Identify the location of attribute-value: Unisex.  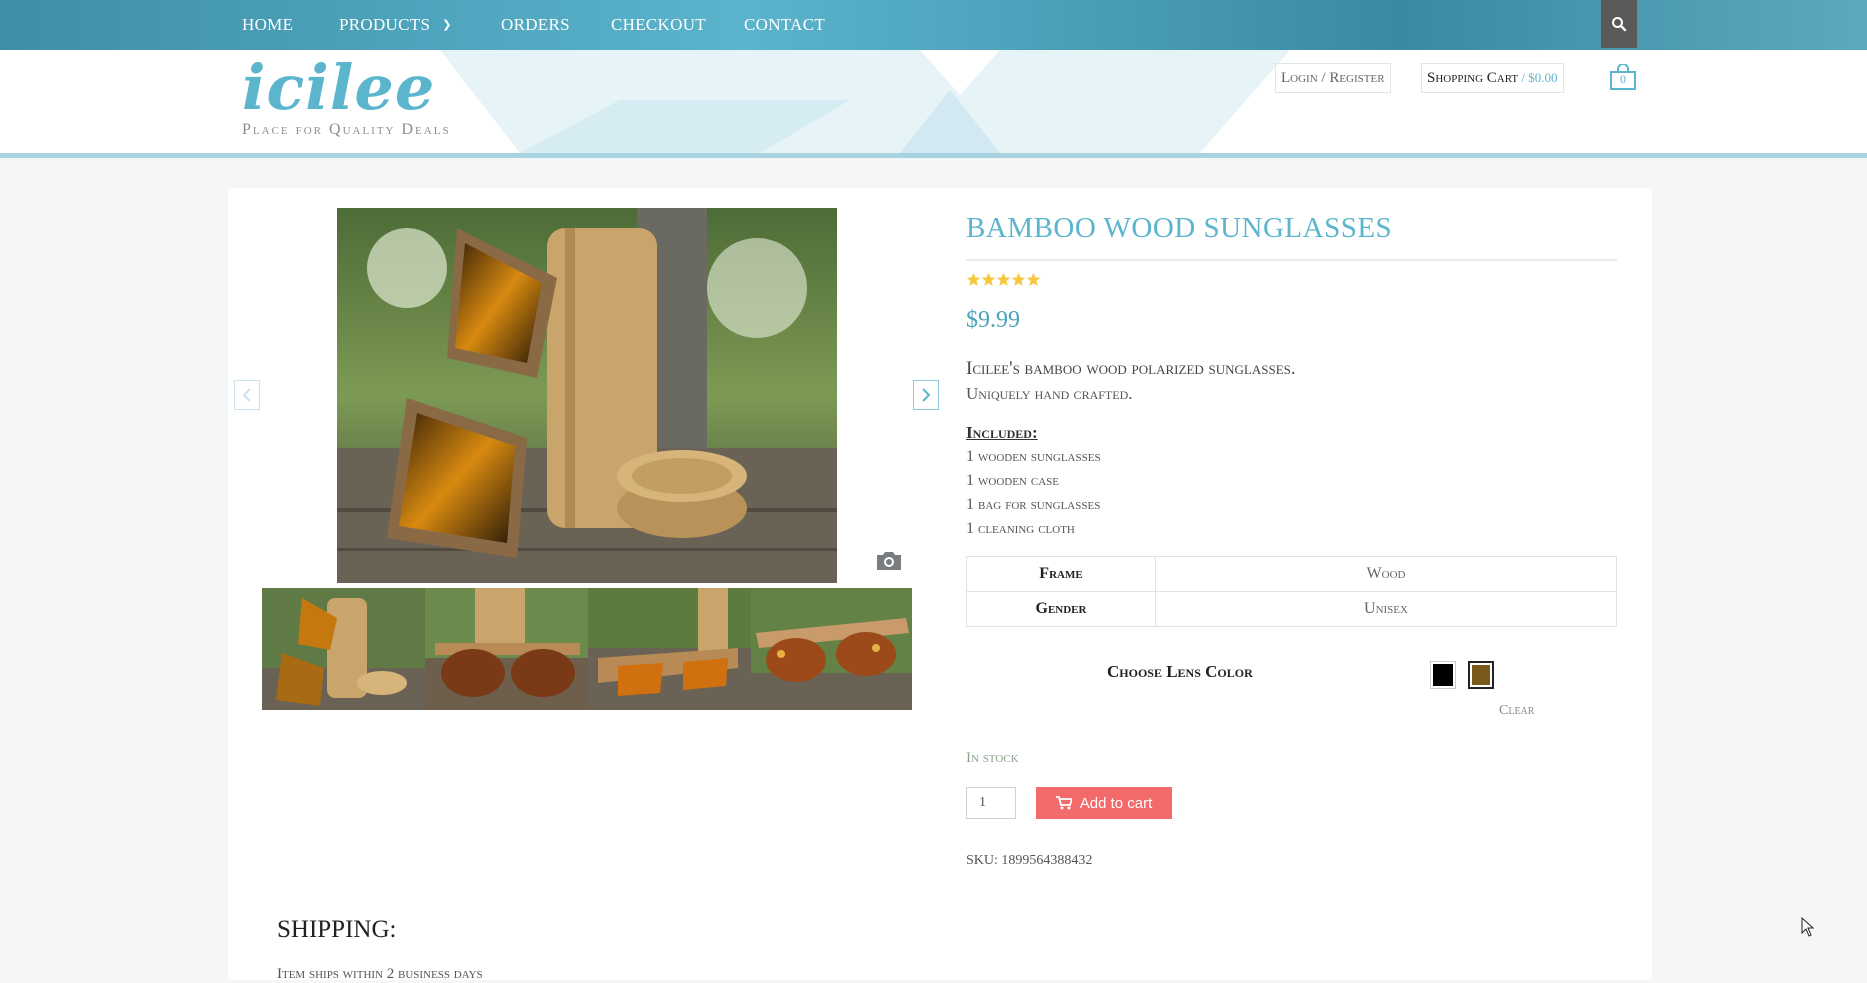
(1386, 609).